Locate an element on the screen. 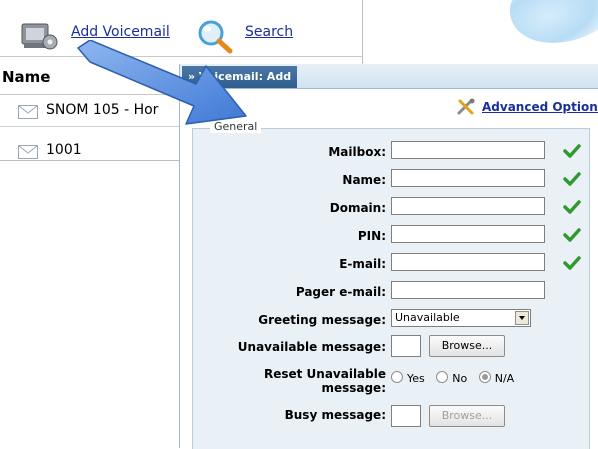 The height and width of the screenshot is (449, 598). greeting-message-select: Unavailable is located at coordinates (461, 318).